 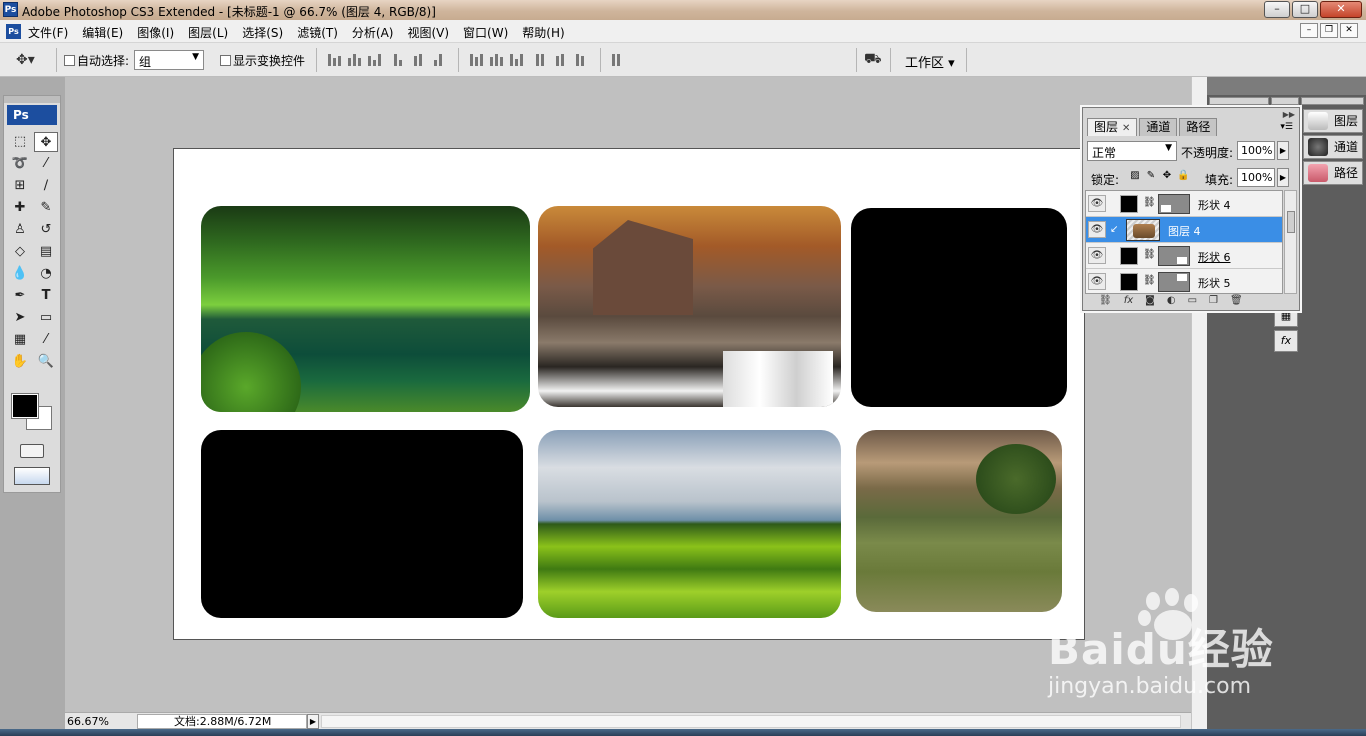 What do you see at coordinates (1151, 176) in the screenshot?
I see `lock-image-icon: ✎` at bounding box center [1151, 176].